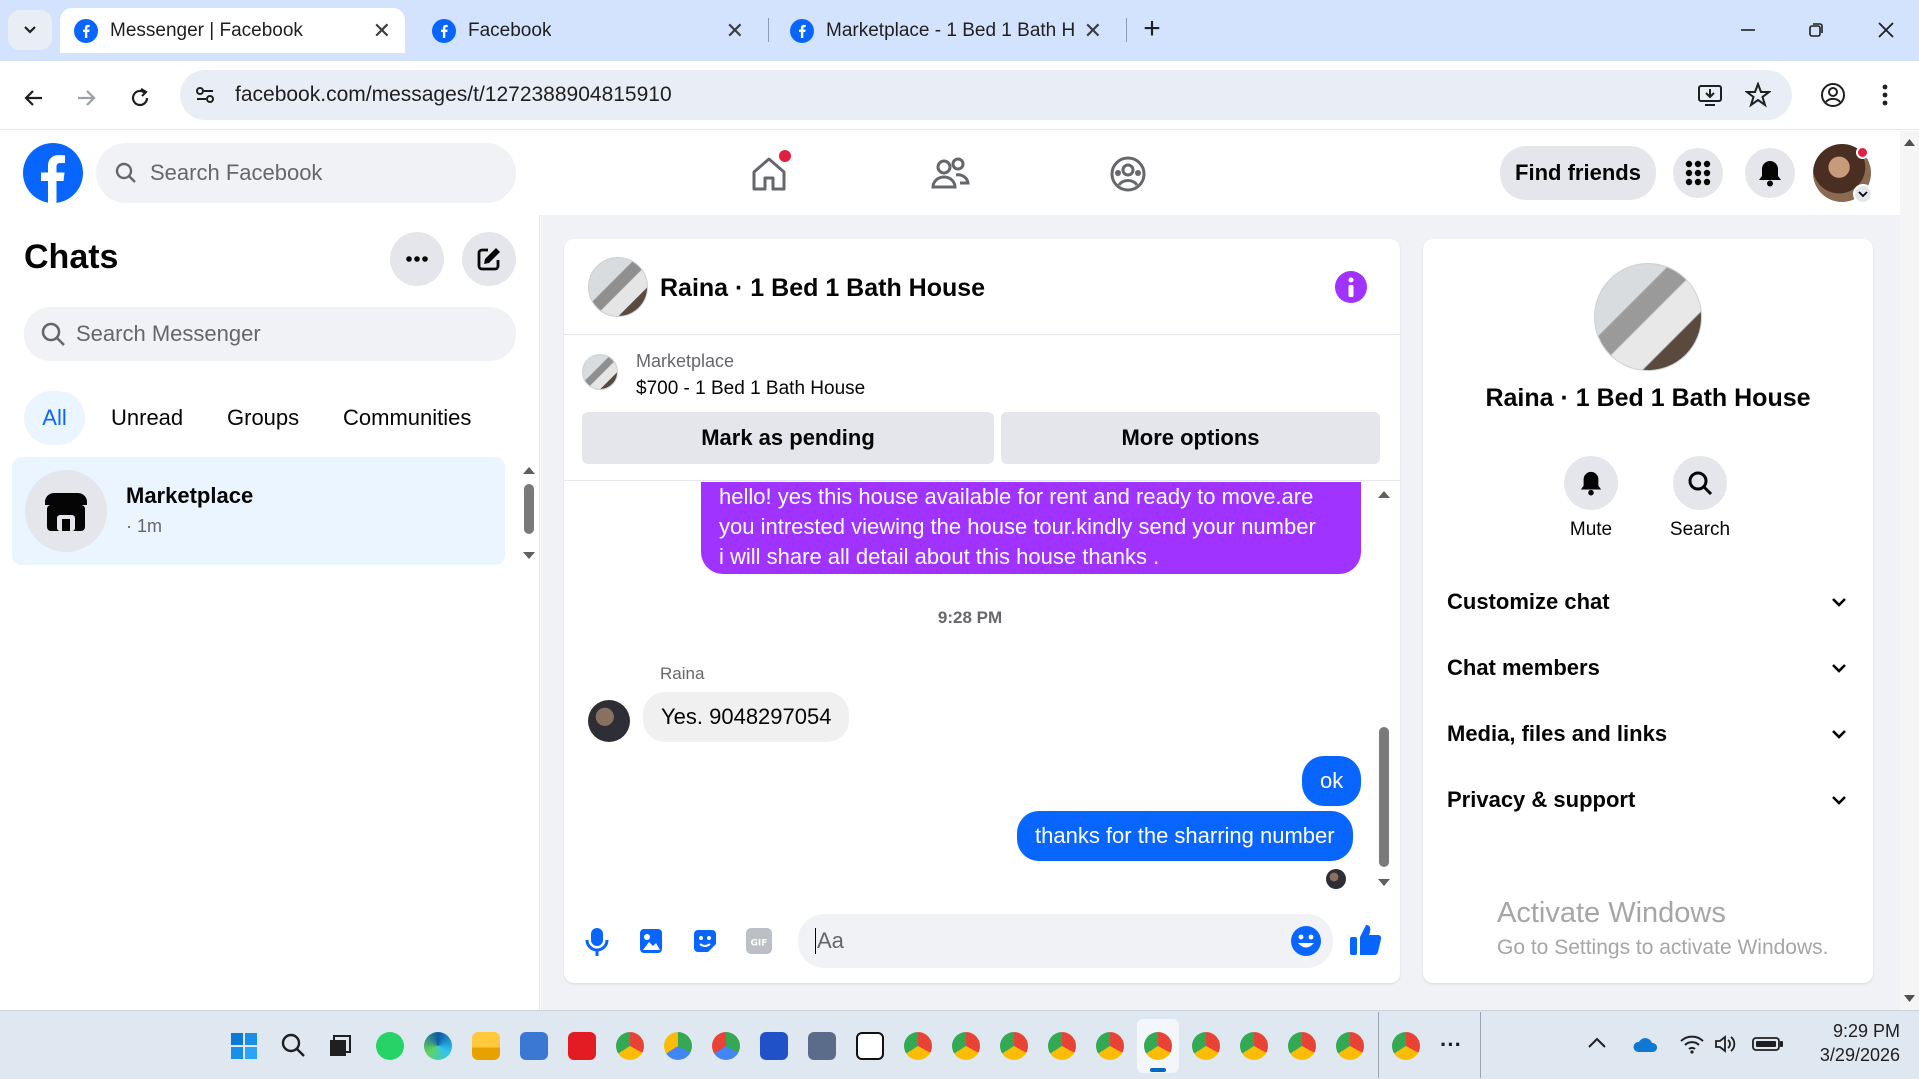  What do you see at coordinates (407, 418) in the screenshot?
I see `filter-communities: Communities` at bounding box center [407, 418].